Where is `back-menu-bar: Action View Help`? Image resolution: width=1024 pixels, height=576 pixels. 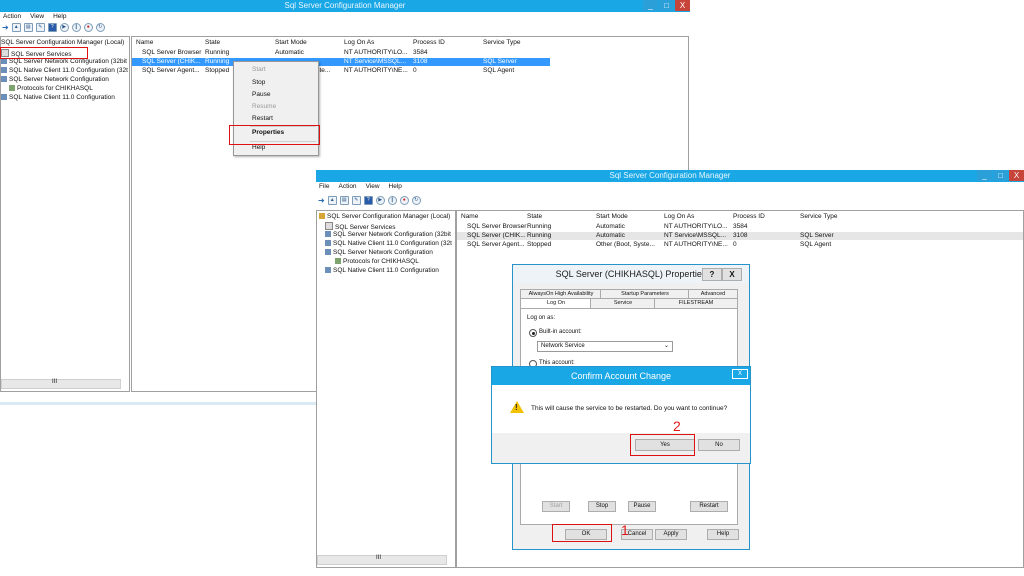 back-menu-bar: Action View Help is located at coordinates (345, 17).